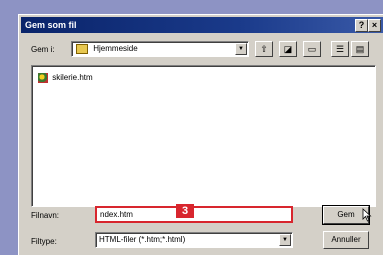 This screenshot has width=383, height=255. I want to click on list-item: skilerie.htm, so click(65, 78).